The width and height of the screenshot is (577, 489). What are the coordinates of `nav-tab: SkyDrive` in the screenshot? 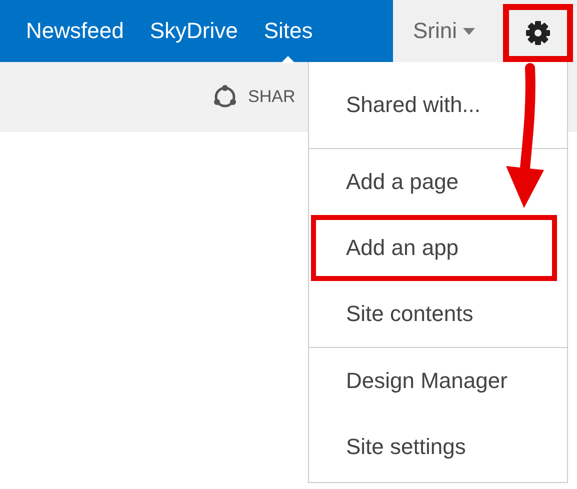 It's located at (194, 31).